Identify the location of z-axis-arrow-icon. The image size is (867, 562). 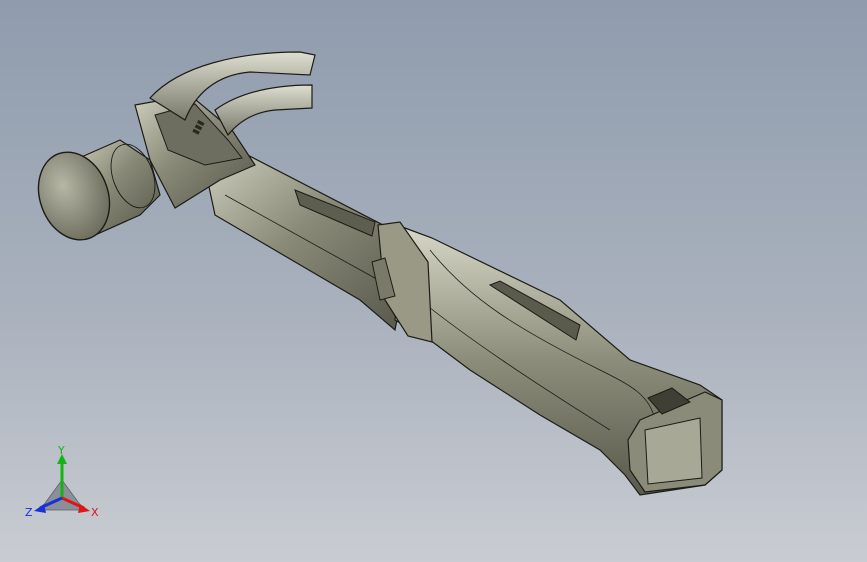
(40, 508).